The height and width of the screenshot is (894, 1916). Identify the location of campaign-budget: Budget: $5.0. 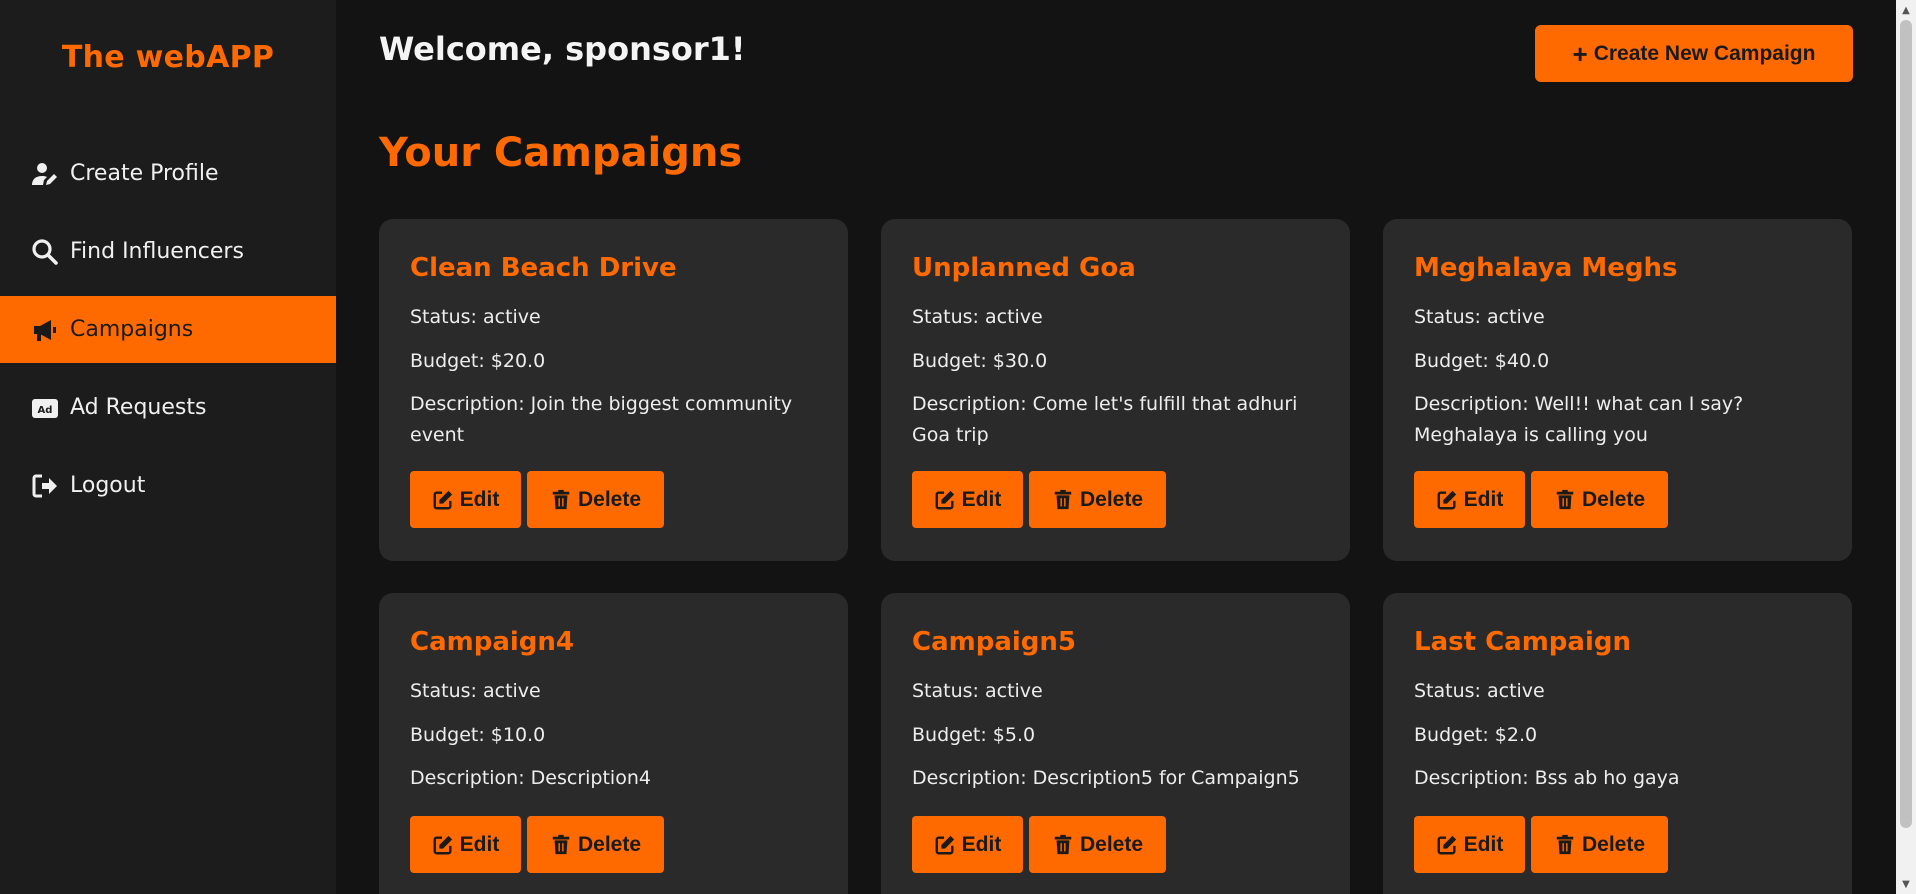
(974, 735).